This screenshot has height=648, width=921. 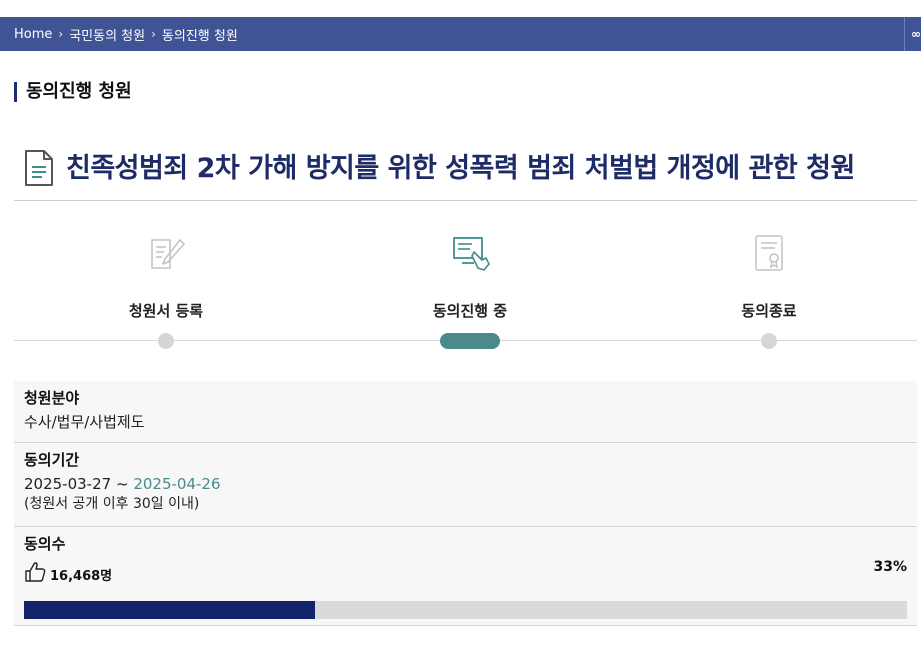 I want to click on breadcrumb: Home › 국민동의 청원 › 동의진행 청원, so click(x=126, y=34).